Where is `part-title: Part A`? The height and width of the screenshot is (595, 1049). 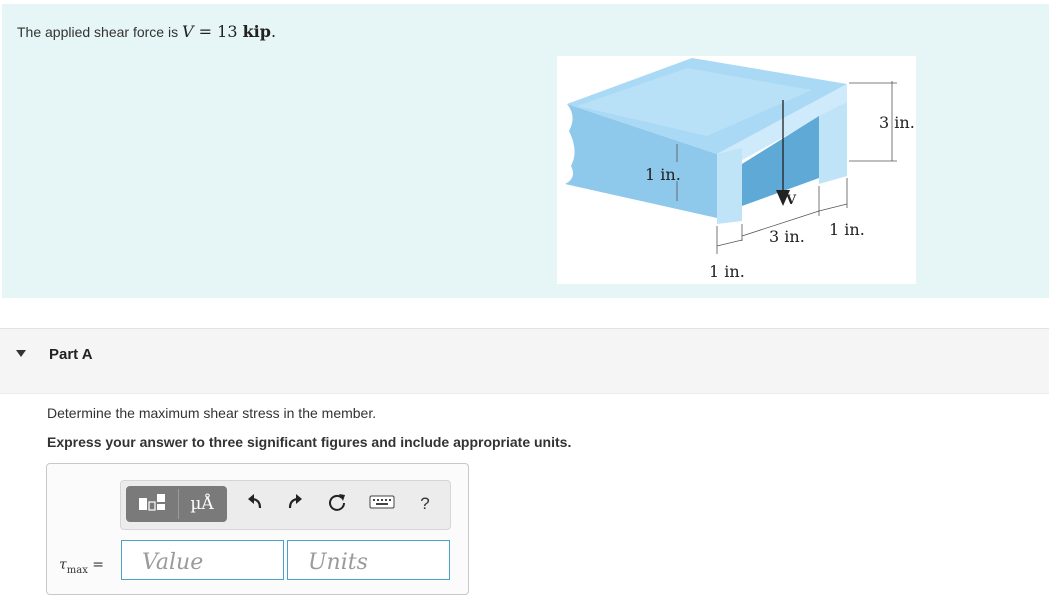 part-title: Part A is located at coordinates (71, 354).